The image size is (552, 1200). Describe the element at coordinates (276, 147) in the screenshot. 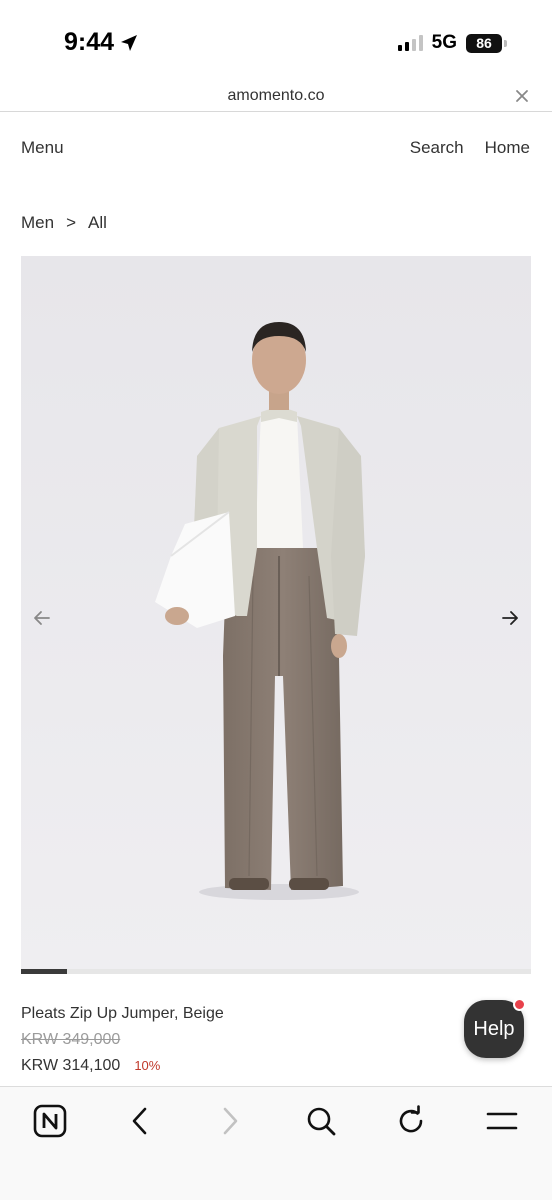

I see `site-header: Menu Search Home` at that location.